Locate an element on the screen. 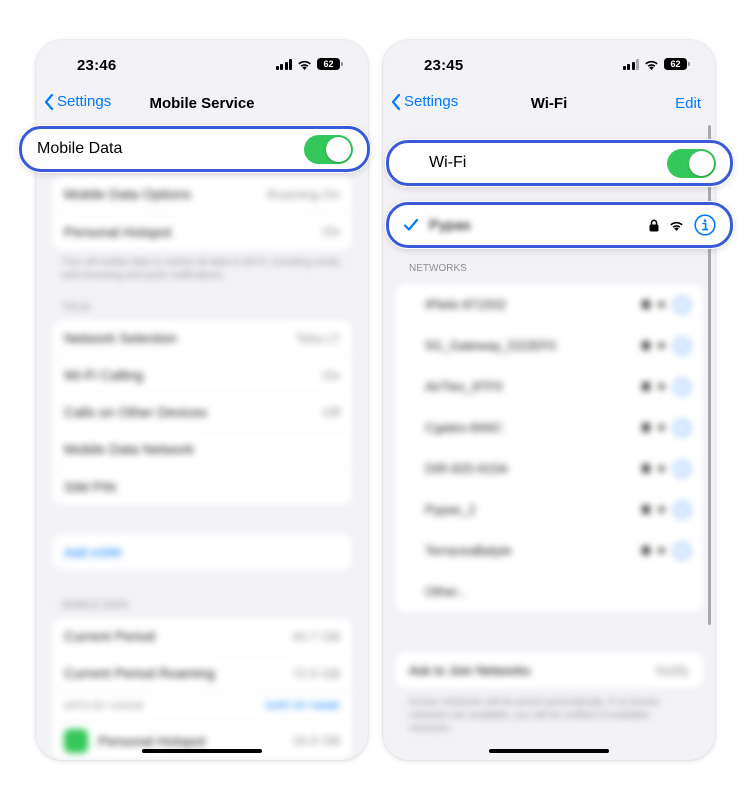  scrollbar is located at coordinates (709, 375).